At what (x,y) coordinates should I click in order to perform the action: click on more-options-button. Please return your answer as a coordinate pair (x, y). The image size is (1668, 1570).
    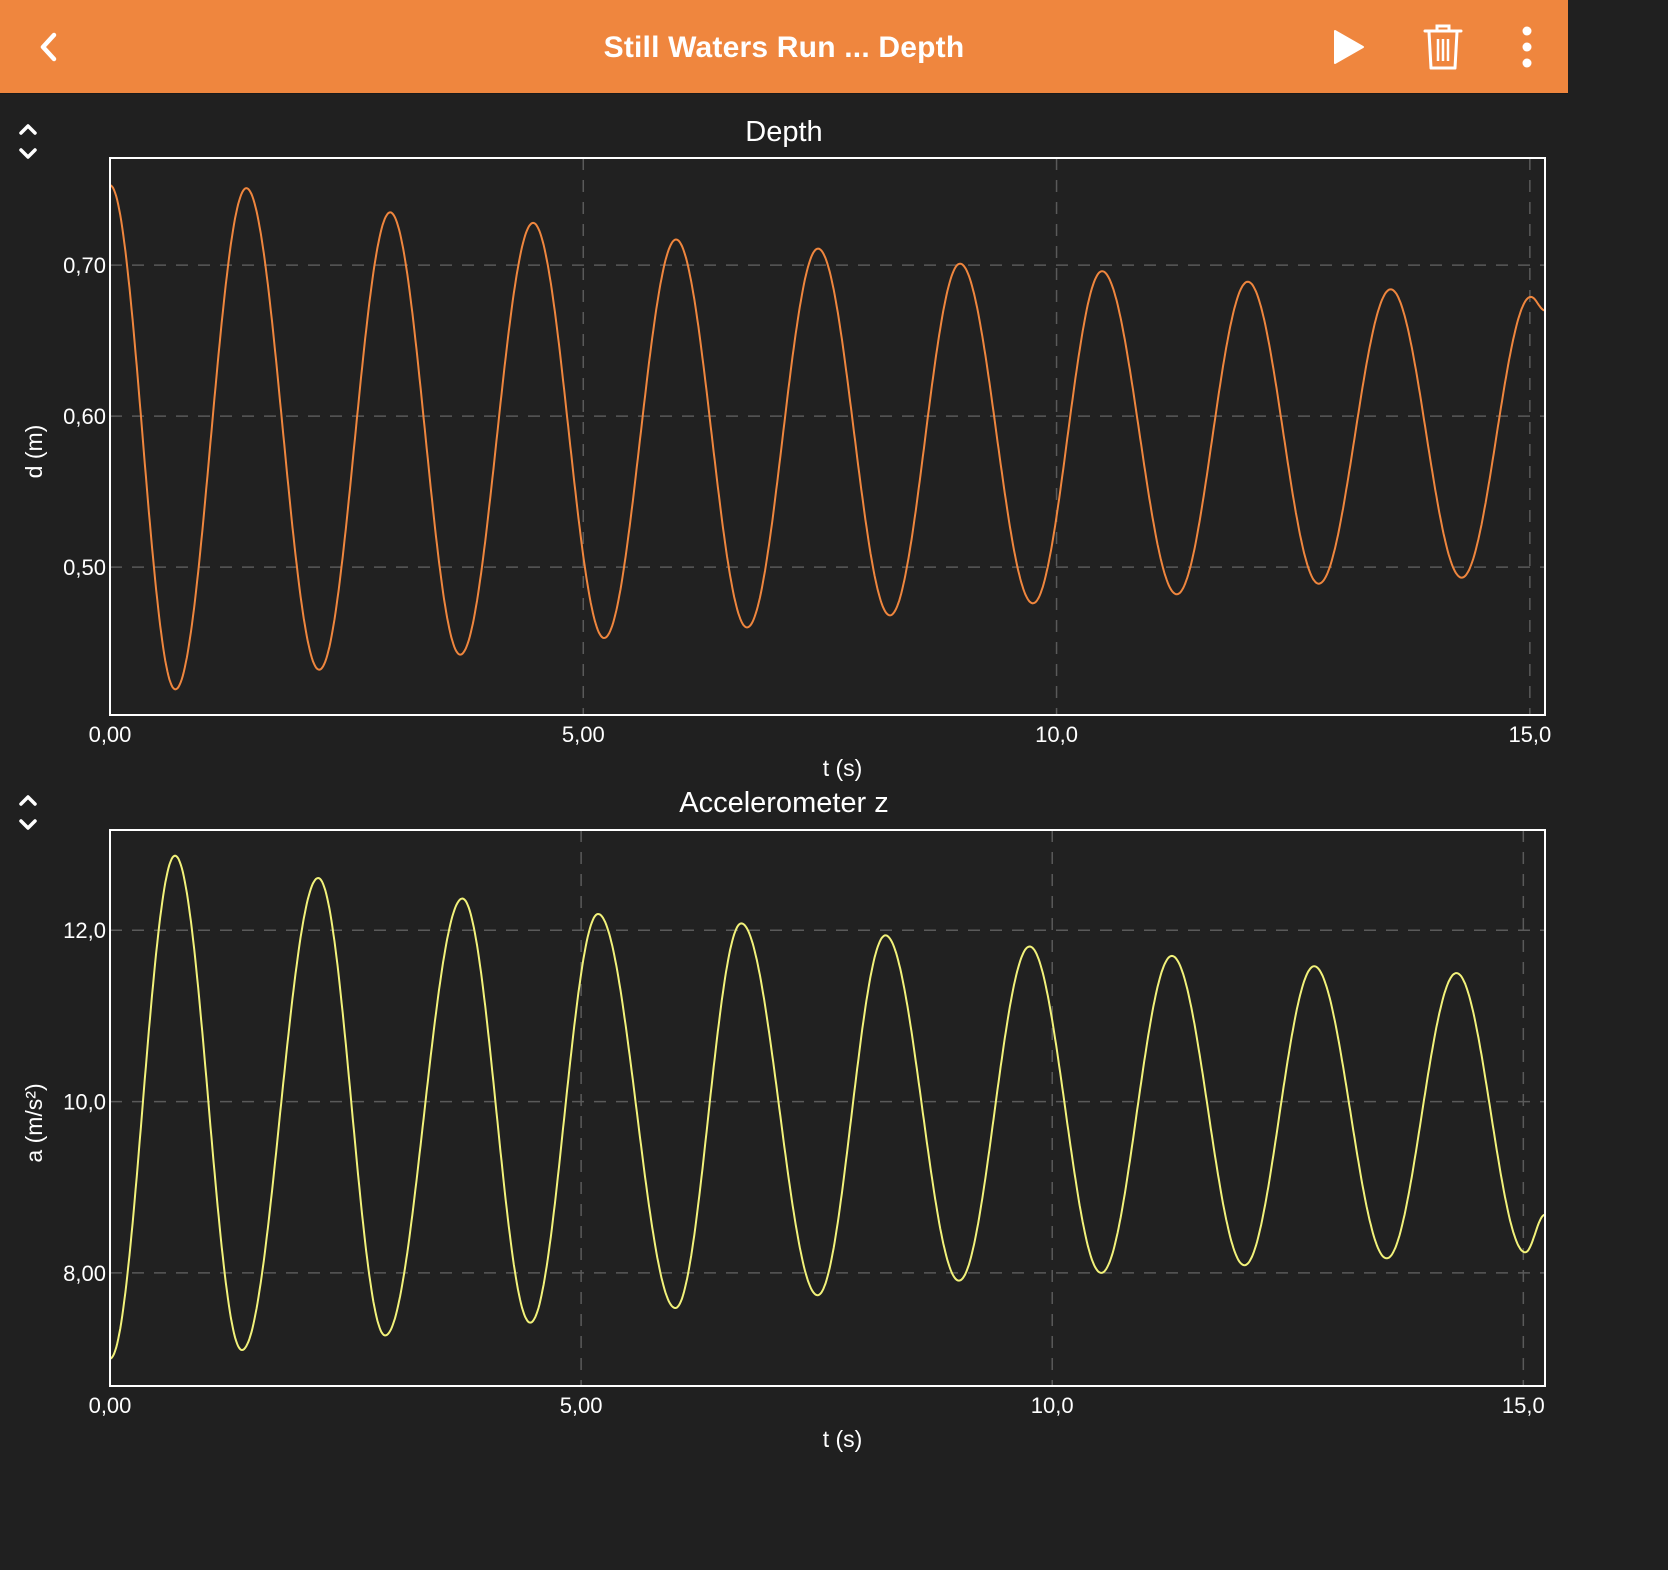
    Looking at the image, I should click on (1527, 47).